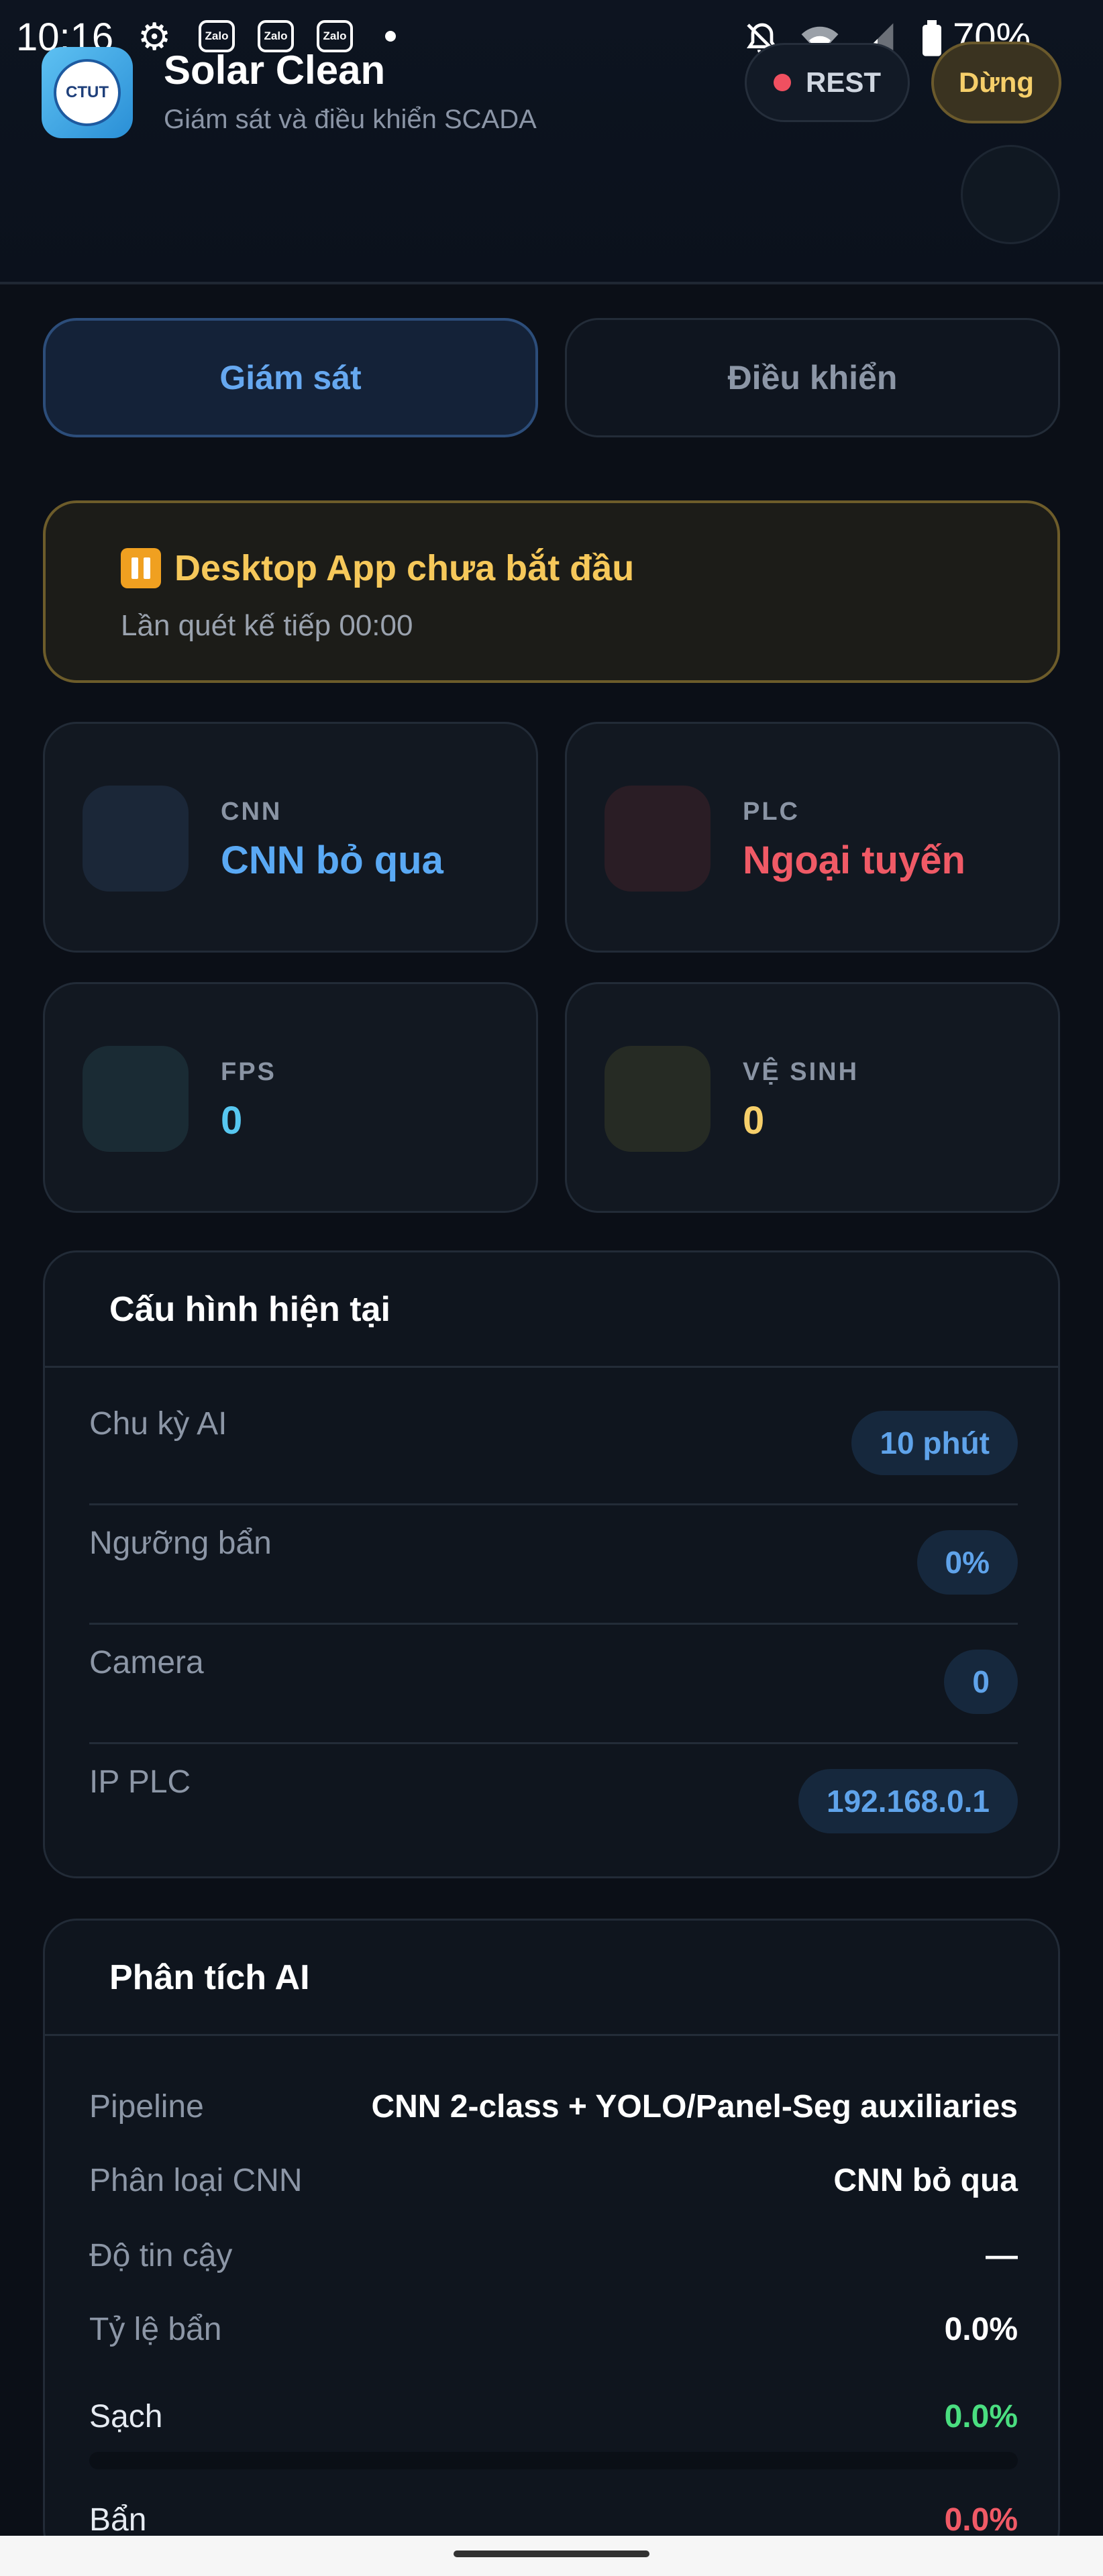 This screenshot has height=2576, width=1103. I want to click on ai-value: 0.0%, so click(981, 2329).